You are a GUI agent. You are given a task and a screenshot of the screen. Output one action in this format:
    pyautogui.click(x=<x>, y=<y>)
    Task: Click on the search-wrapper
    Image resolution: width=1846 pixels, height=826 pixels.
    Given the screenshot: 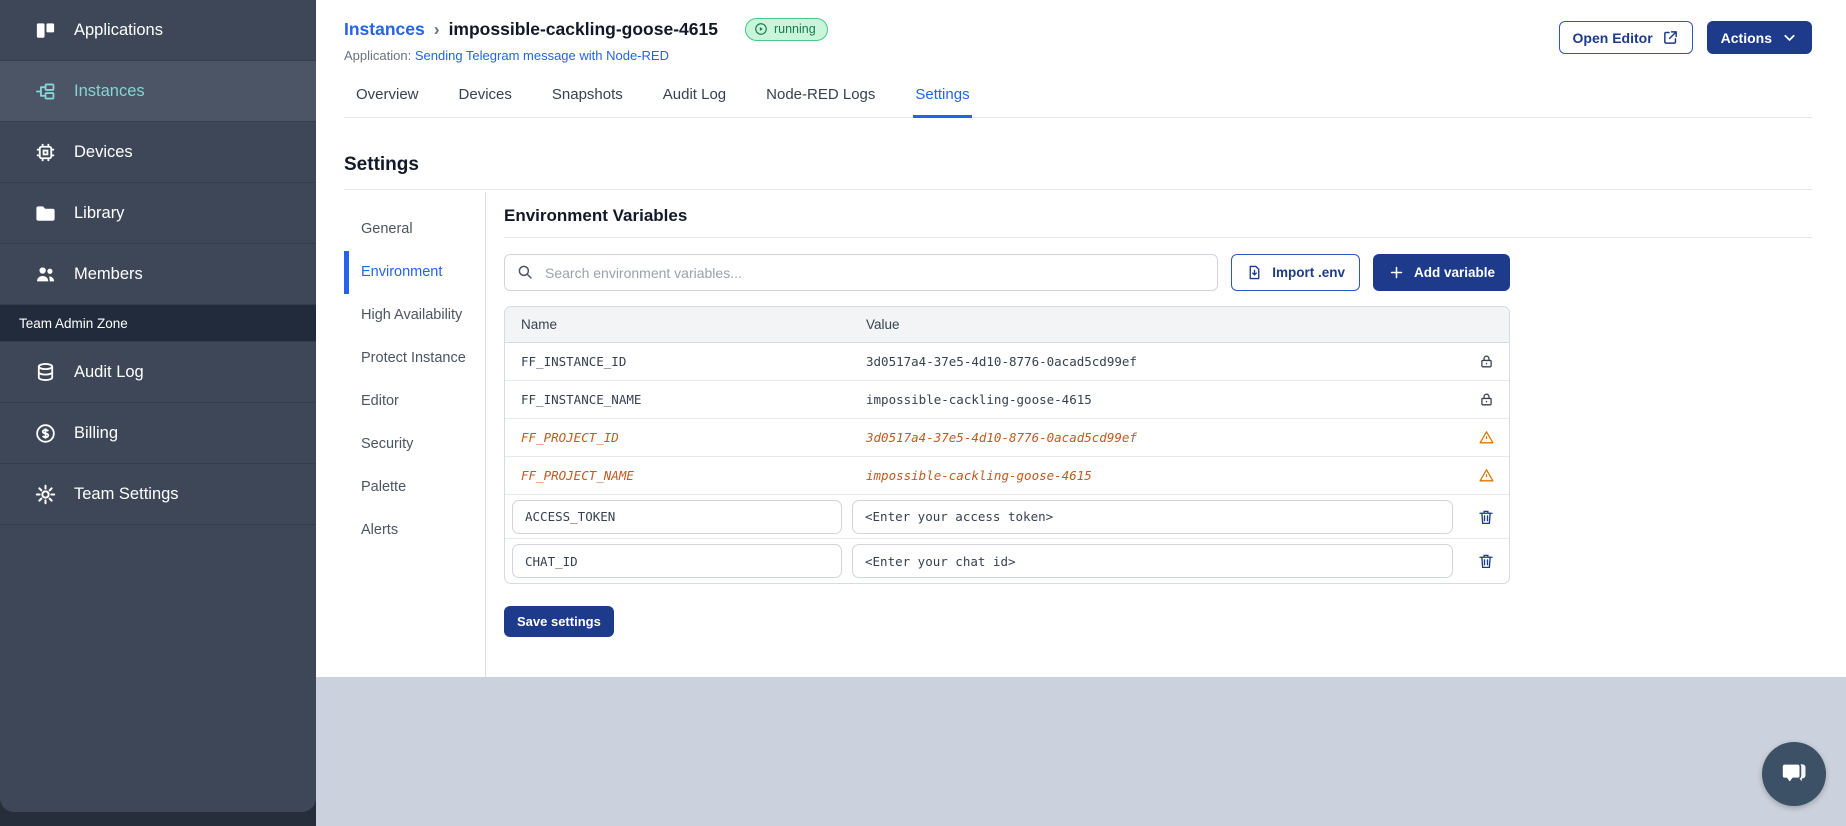 What is the action you would take?
    pyautogui.click(x=861, y=272)
    